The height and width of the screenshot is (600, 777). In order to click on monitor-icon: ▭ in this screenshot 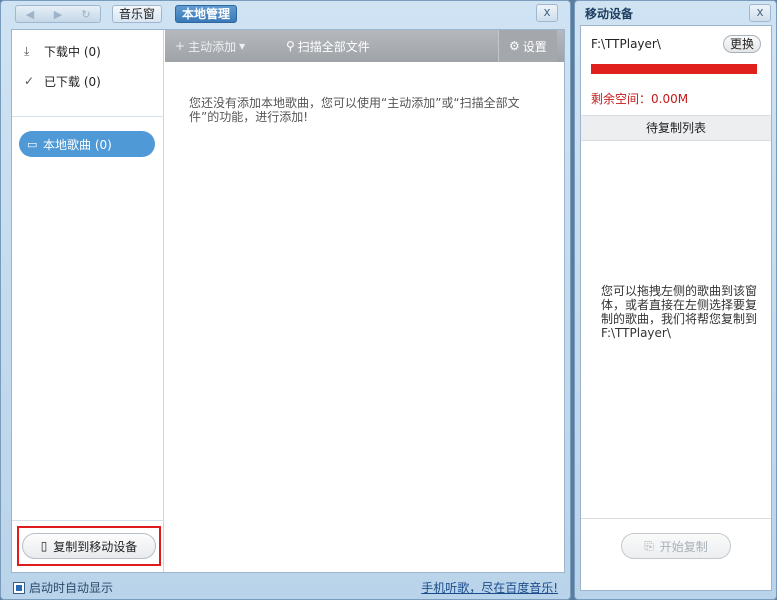, I will do `click(32, 144)`.